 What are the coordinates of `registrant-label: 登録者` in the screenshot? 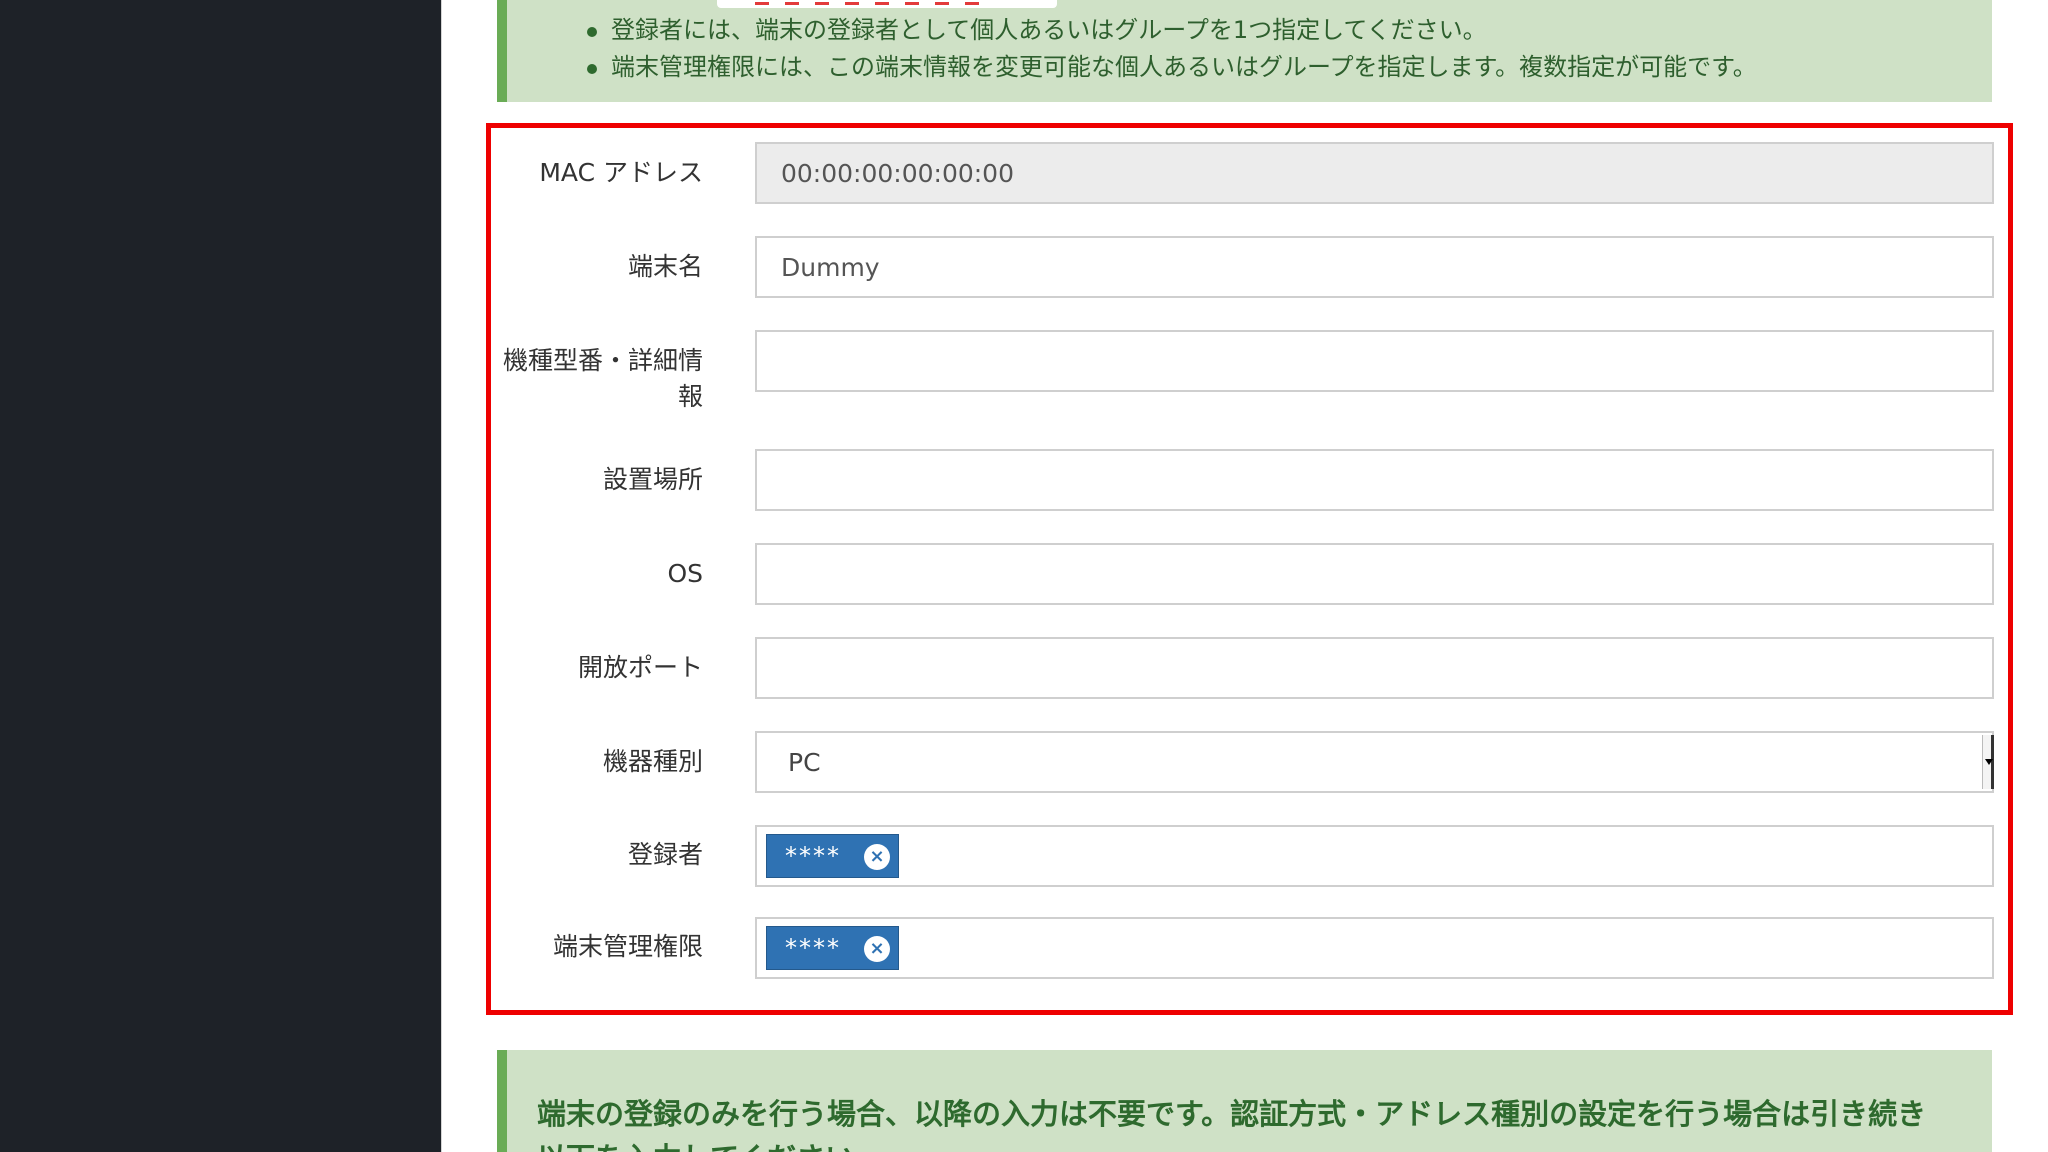 It's located at (665, 854).